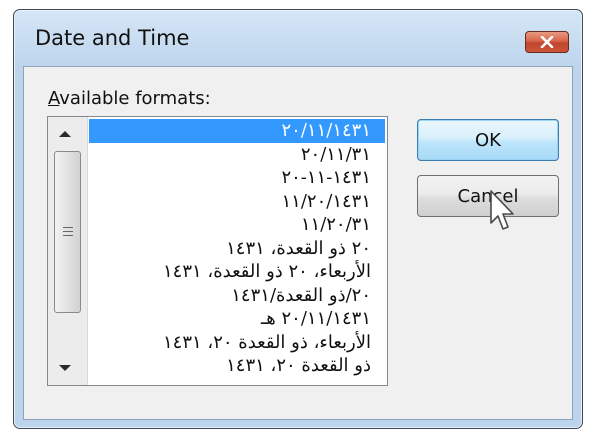 The image size is (595, 438). I want to click on list-item: ١٤٣١-١١-٢٠, so click(237, 178).